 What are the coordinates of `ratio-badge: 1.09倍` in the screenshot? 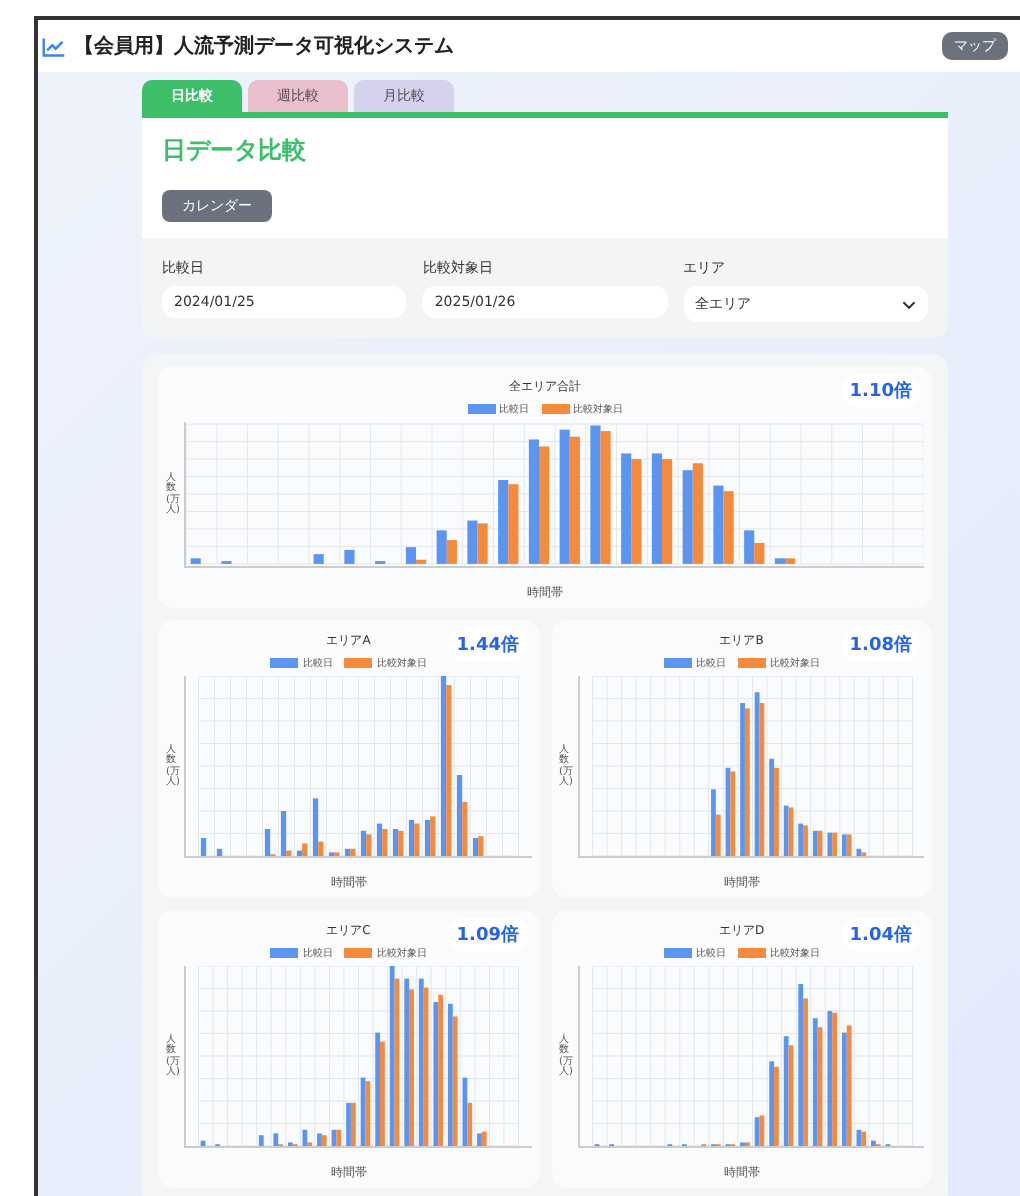 It's located at (487, 935).